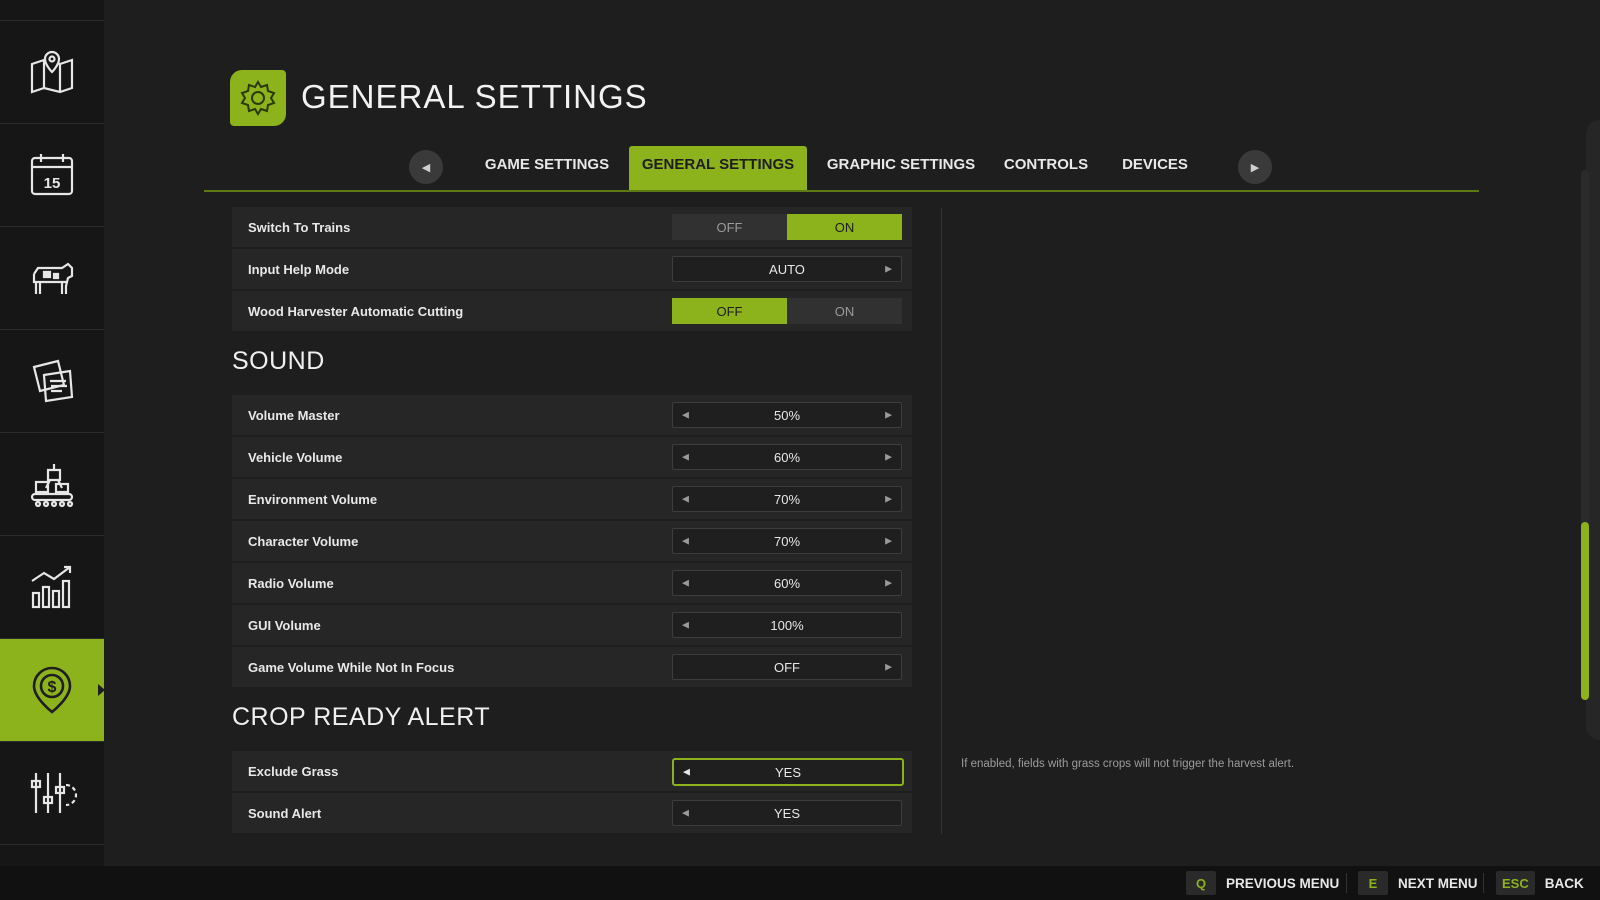 The width and height of the screenshot is (1600, 900). I want to click on setting-row-input-help-mode: Input Help Mode AUTO ▶, so click(572, 269).